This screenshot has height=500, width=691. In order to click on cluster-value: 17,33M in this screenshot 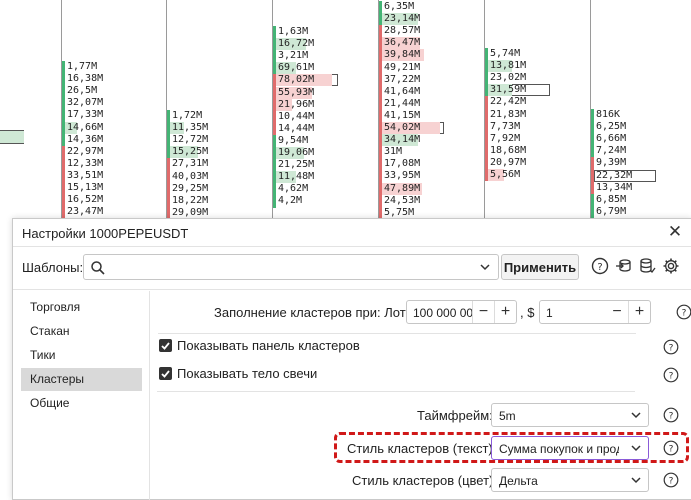, I will do `click(85, 115)`.